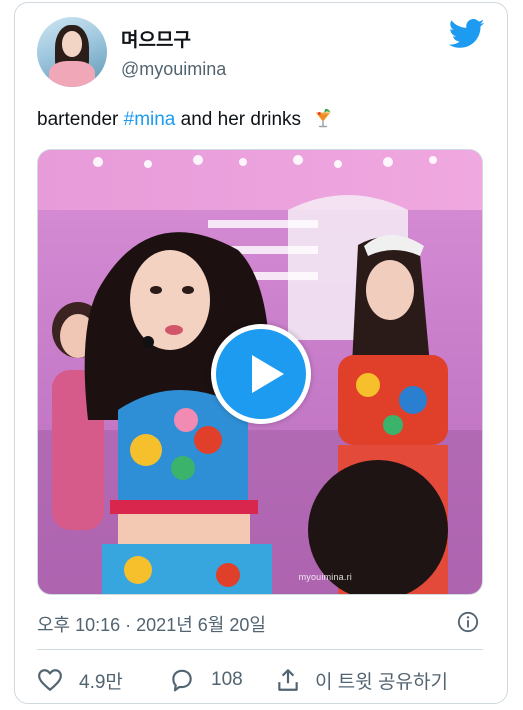 Image resolution: width=523 pixels, height=710 pixels. I want to click on heart-icon, so click(50, 680).